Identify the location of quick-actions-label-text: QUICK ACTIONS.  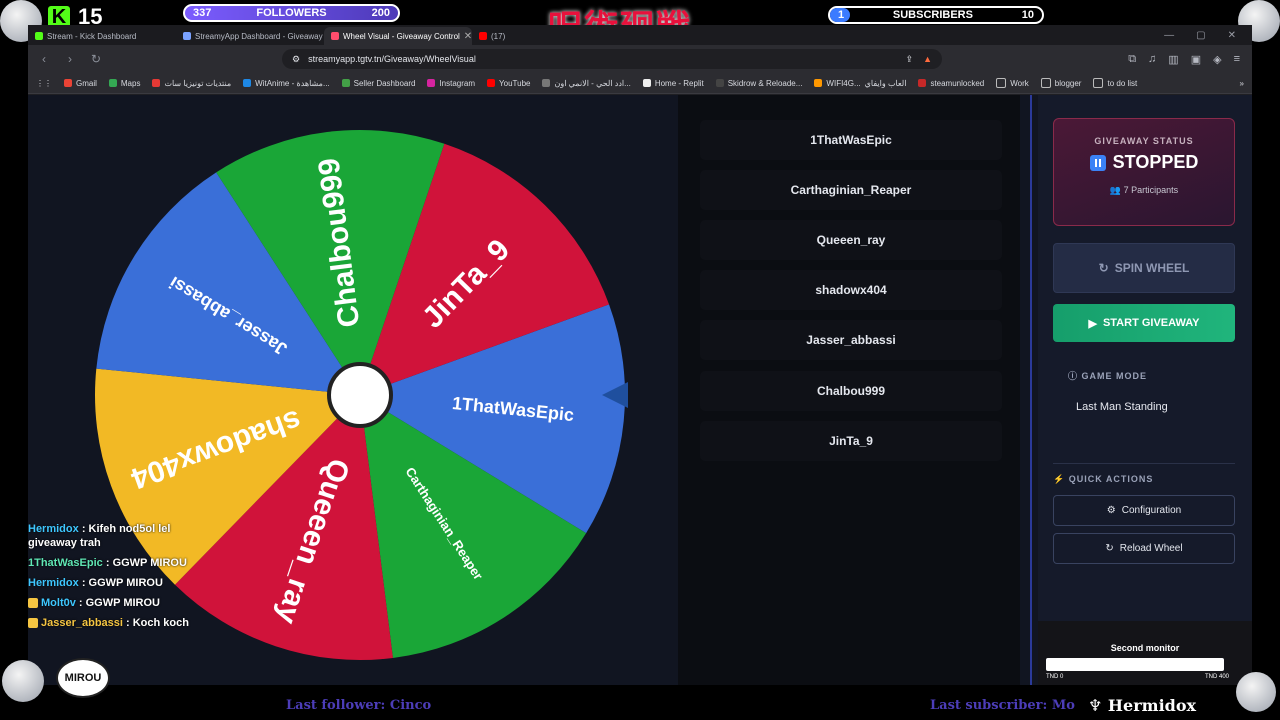
(1111, 479).